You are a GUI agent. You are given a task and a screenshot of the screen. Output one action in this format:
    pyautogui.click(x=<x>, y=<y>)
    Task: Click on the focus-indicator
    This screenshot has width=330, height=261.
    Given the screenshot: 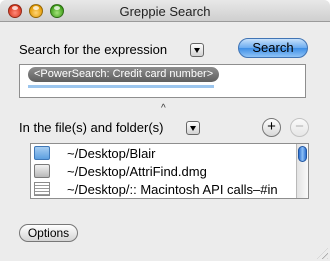 What is the action you would take?
    pyautogui.click(x=121, y=86)
    